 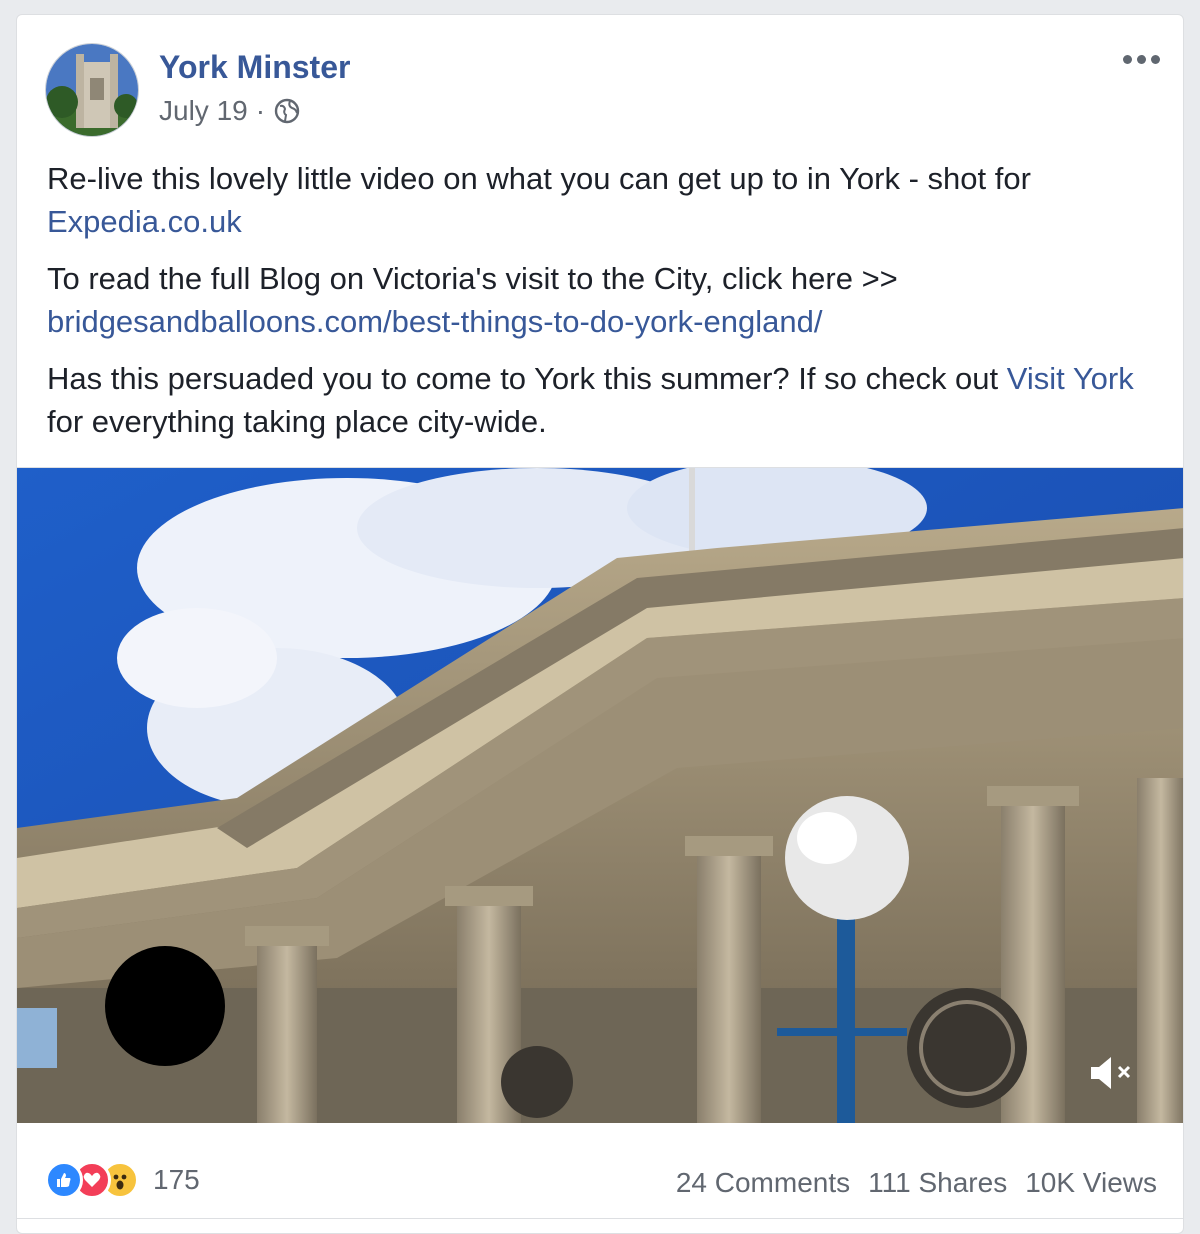 What do you see at coordinates (92, 90) in the screenshot?
I see `page-avatar` at bounding box center [92, 90].